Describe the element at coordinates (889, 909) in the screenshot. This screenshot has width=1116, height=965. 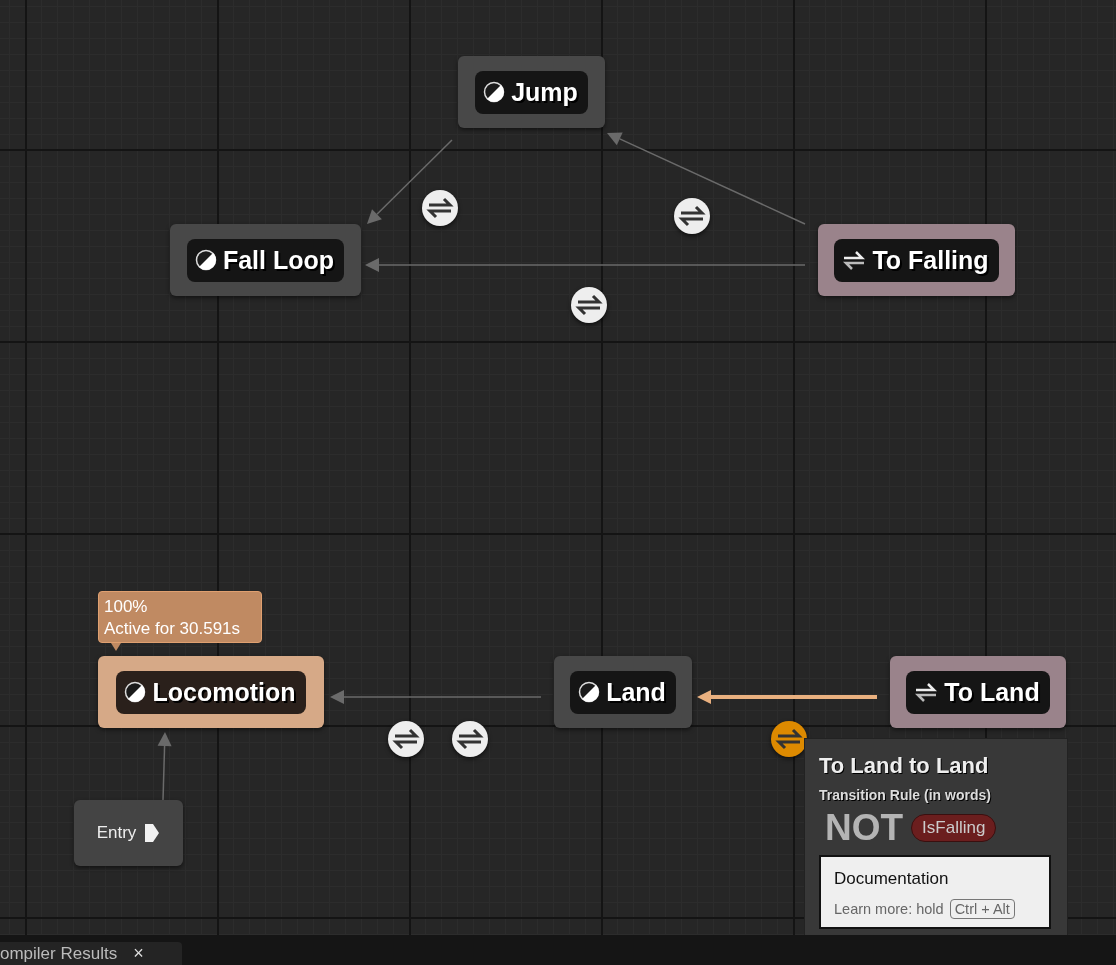
I see `documentation-hint: Learn more: hold` at that location.